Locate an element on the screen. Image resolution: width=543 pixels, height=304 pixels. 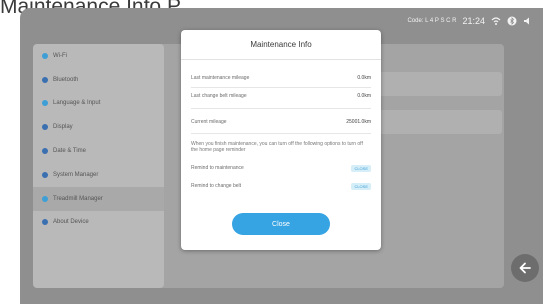
sidebar-item-label: Display is located at coordinates (63, 127).